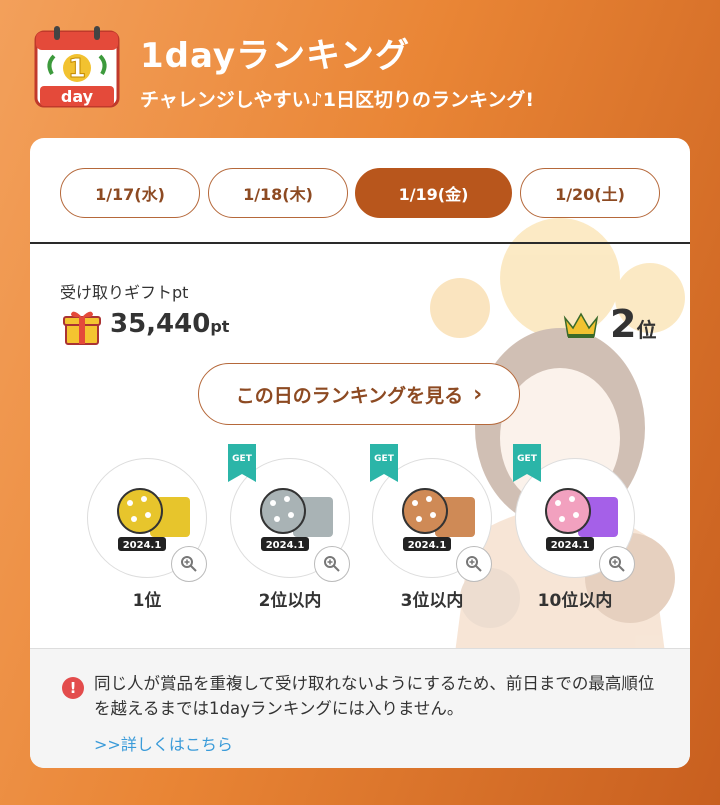 This screenshot has height=805, width=720. What do you see at coordinates (432, 601) in the screenshot?
I see `prize-label: 3位以内` at bounding box center [432, 601].